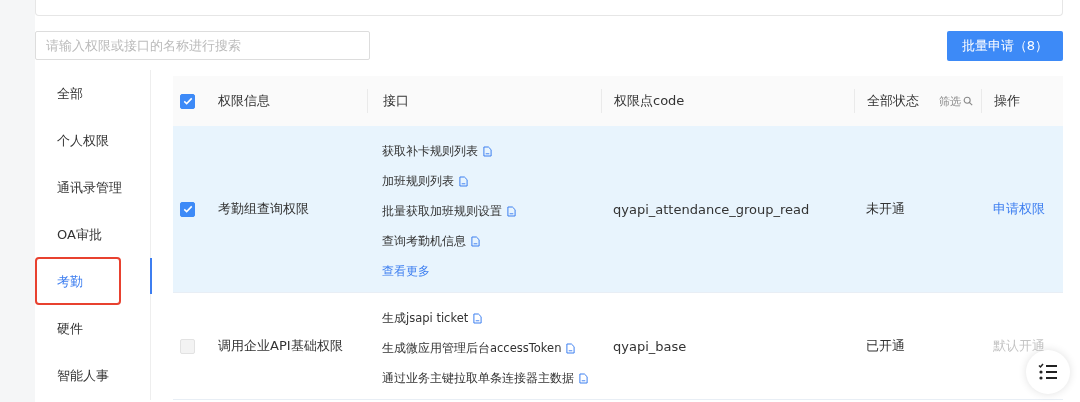 The height and width of the screenshot is (402, 1080). I want to click on status-text: 未开通, so click(885, 209).